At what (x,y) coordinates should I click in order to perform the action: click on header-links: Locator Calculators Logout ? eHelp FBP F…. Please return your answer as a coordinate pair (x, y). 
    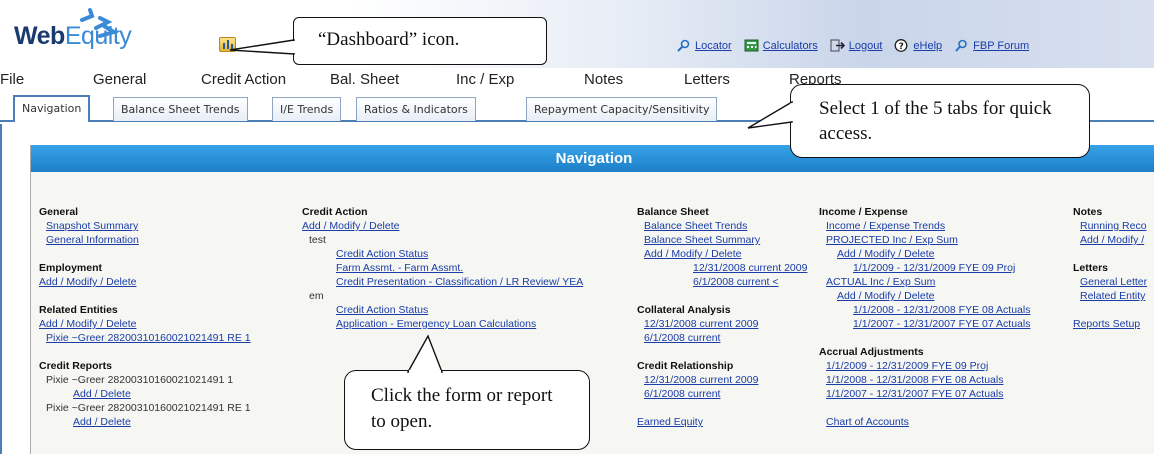
    Looking at the image, I should click on (852, 45).